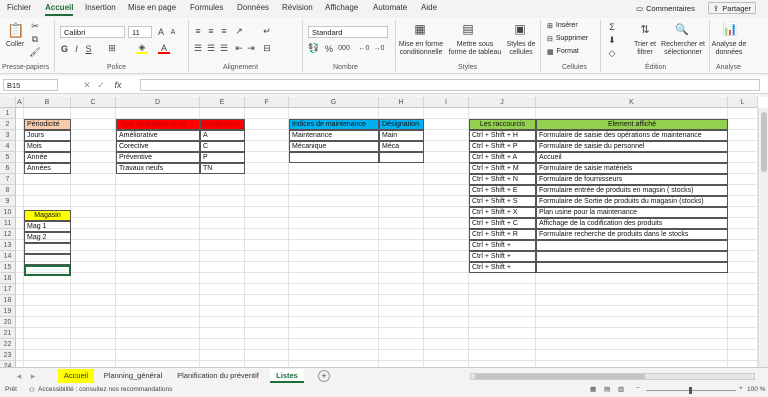 Image resolution: width=768 pixels, height=397 pixels. Describe the element at coordinates (401, 124) in the screenshot. I see `indices-designation-header: Désignation` at that location.